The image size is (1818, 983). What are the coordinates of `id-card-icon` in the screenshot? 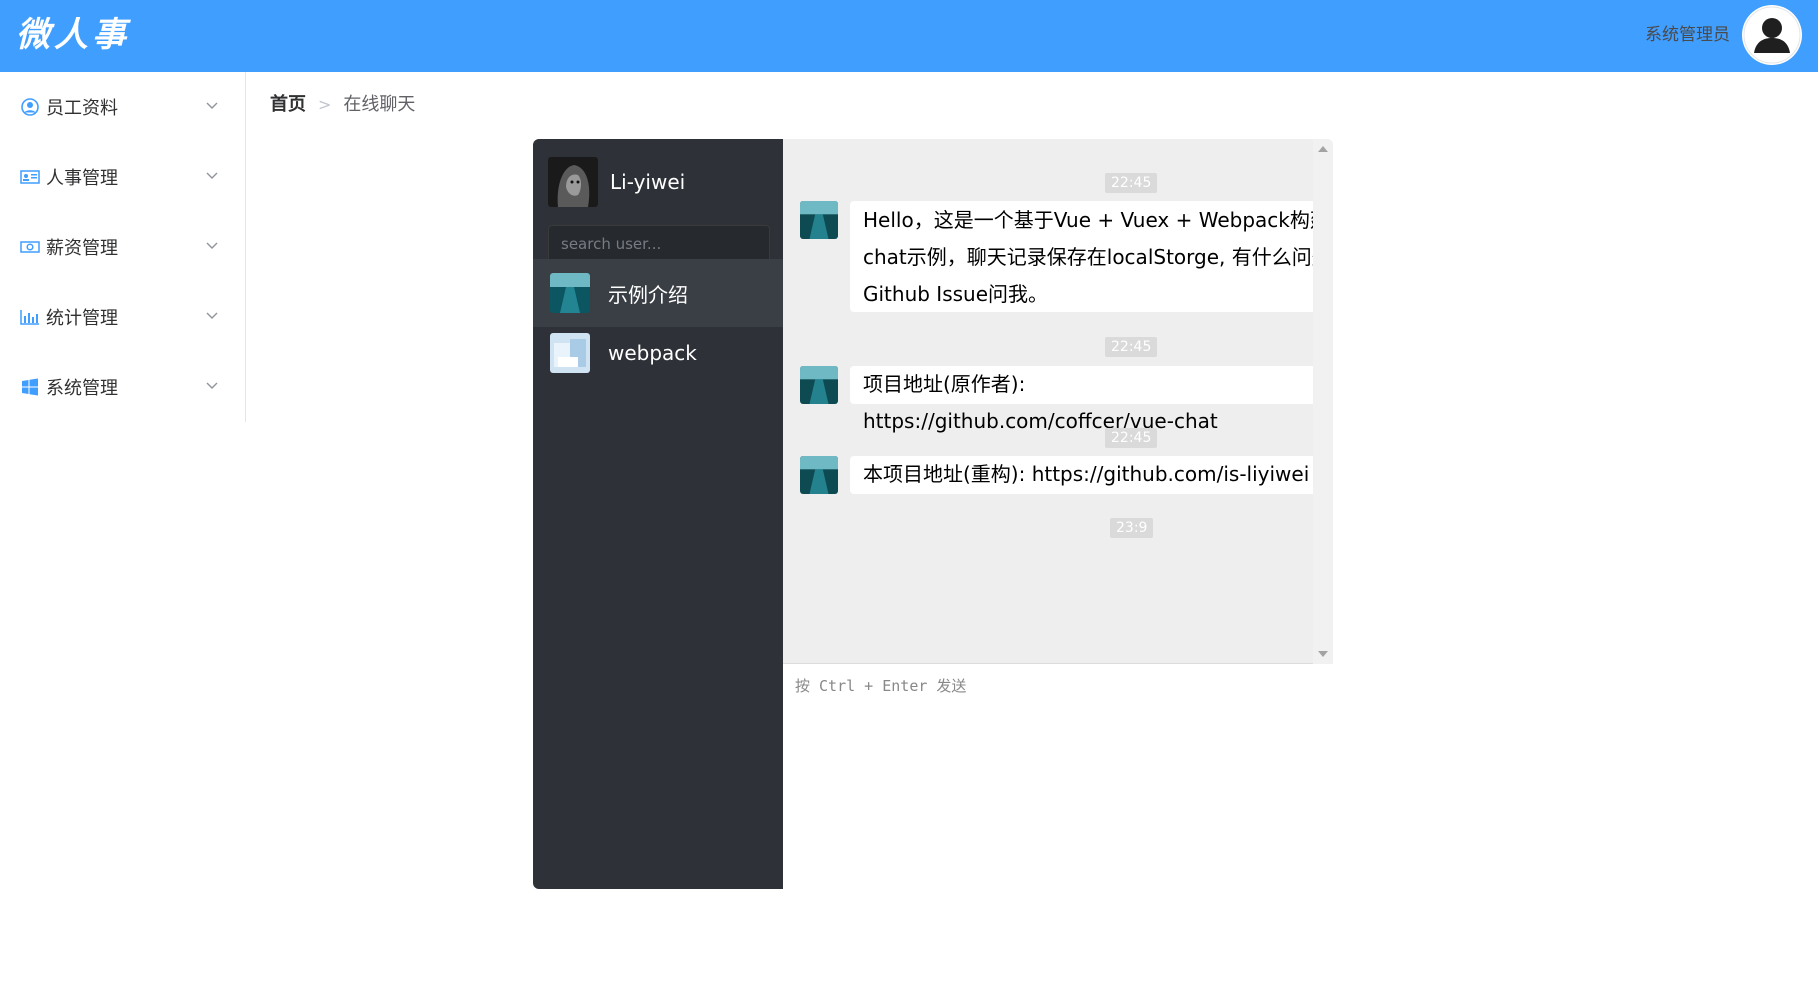 It's located at (30, 177).